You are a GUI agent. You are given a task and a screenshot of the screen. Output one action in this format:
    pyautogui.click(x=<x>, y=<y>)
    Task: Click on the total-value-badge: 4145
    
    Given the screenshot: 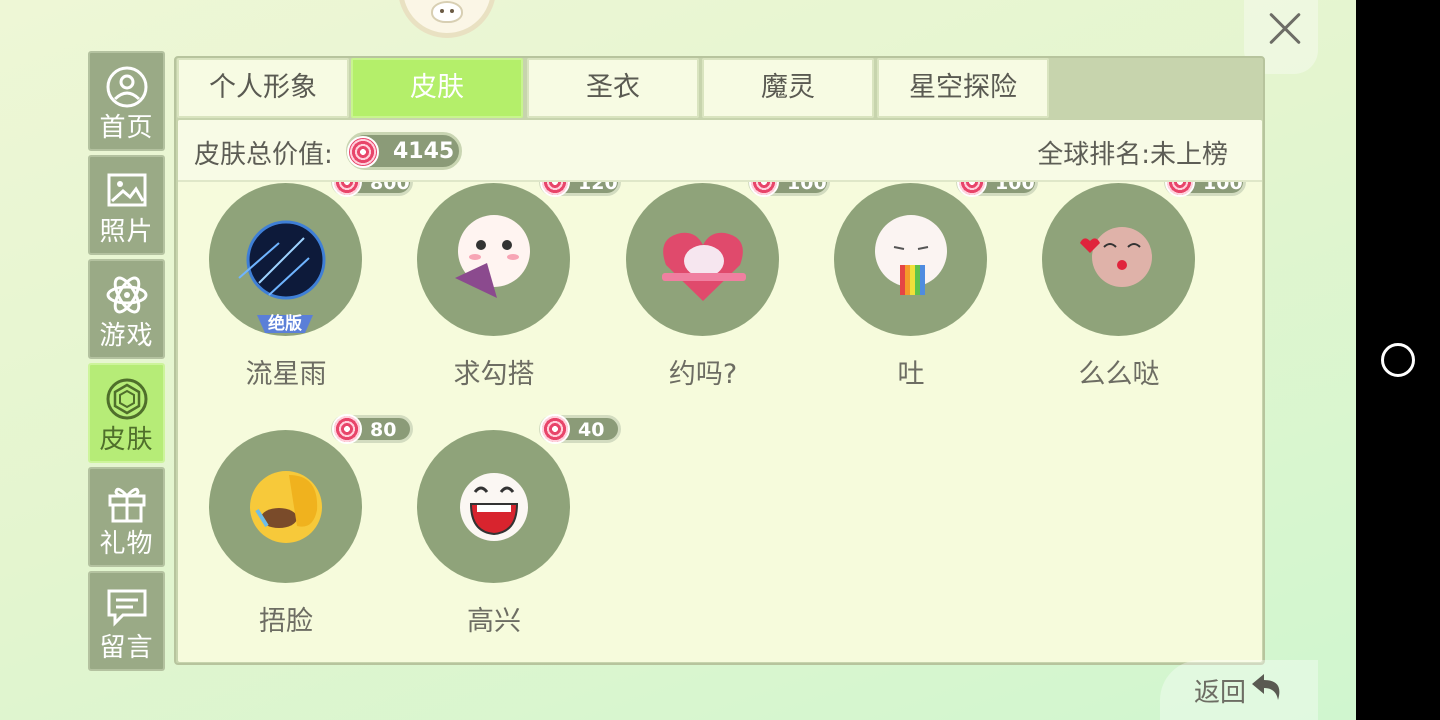 What is the action you would take?
    pyautogui.click(x=404, y=151)
    